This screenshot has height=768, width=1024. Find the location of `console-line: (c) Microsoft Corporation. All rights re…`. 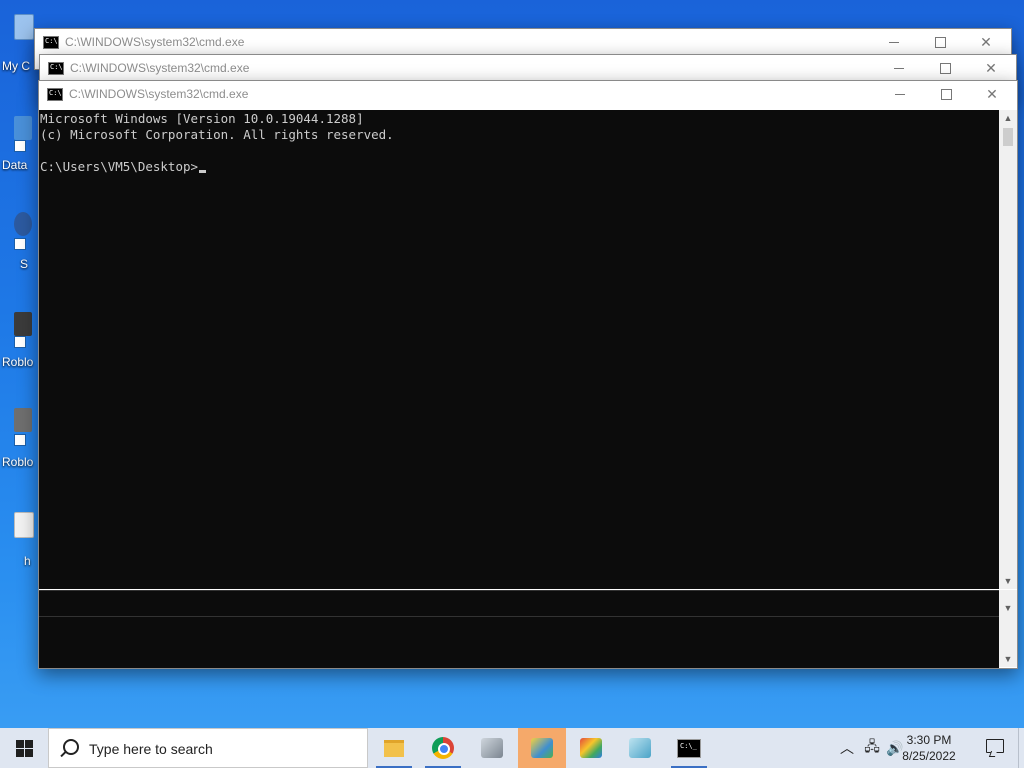

console-line: (c) Microsoft Corporation. All rights re… is located at coordinates (217, 134).